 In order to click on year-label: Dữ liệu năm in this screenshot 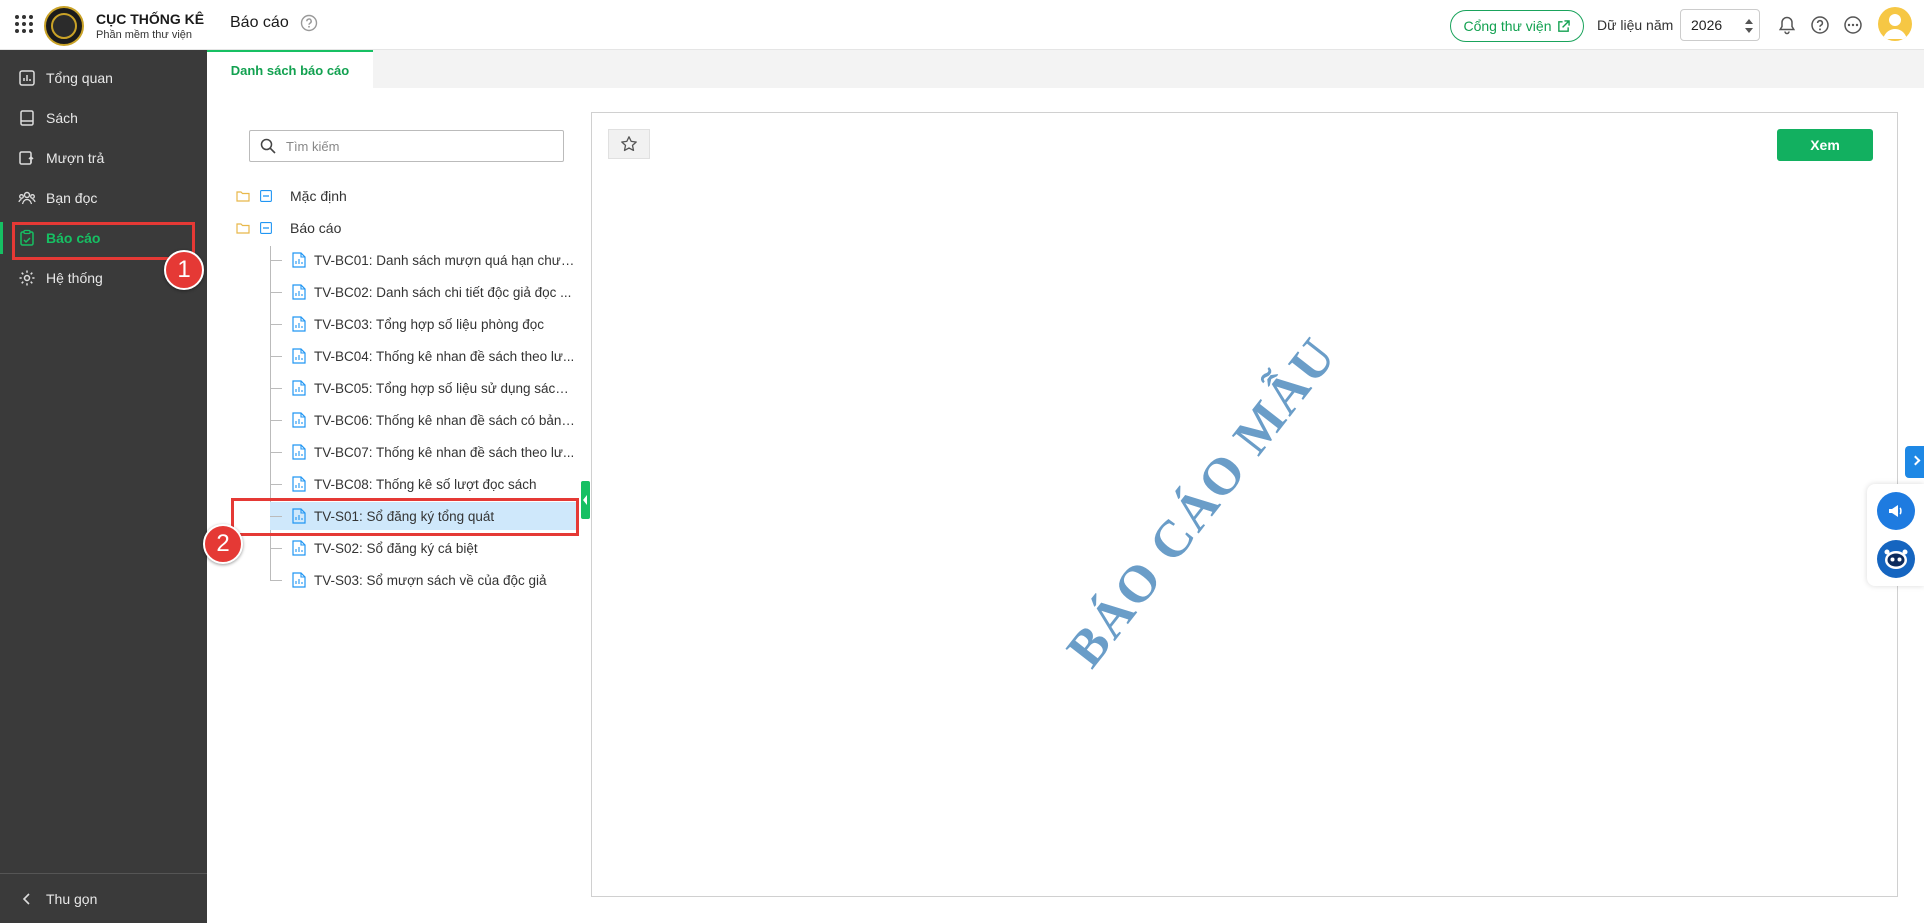, I will do `click(1635, 25)`.